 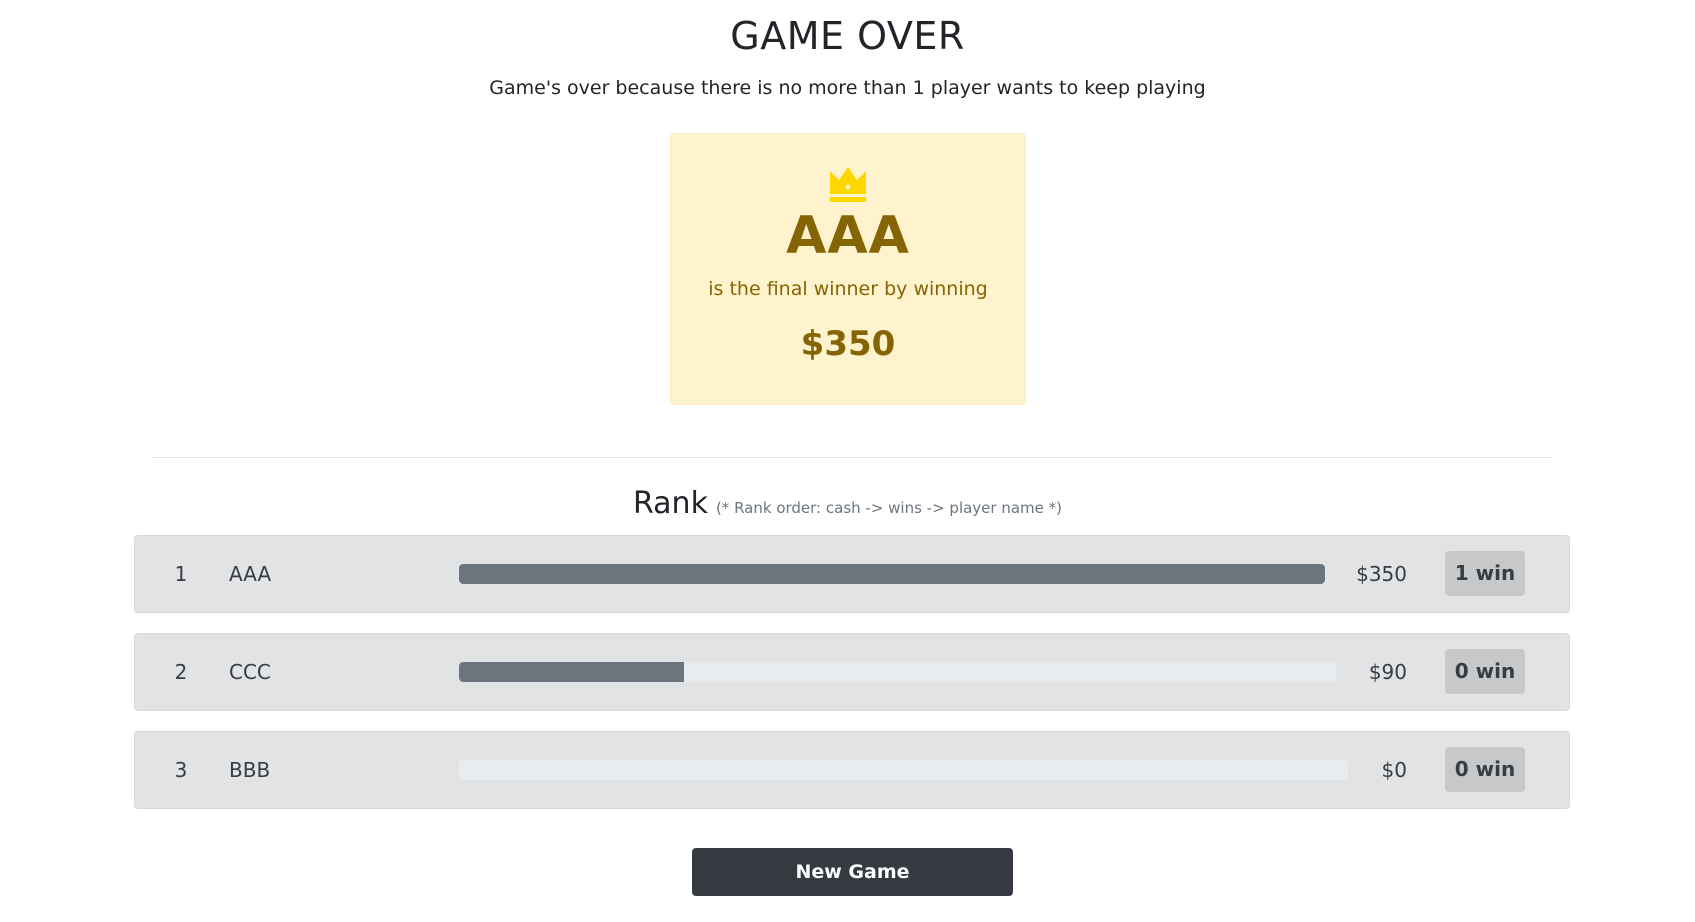 I want to click on rank-position: 3, so click(x=181, y=770).